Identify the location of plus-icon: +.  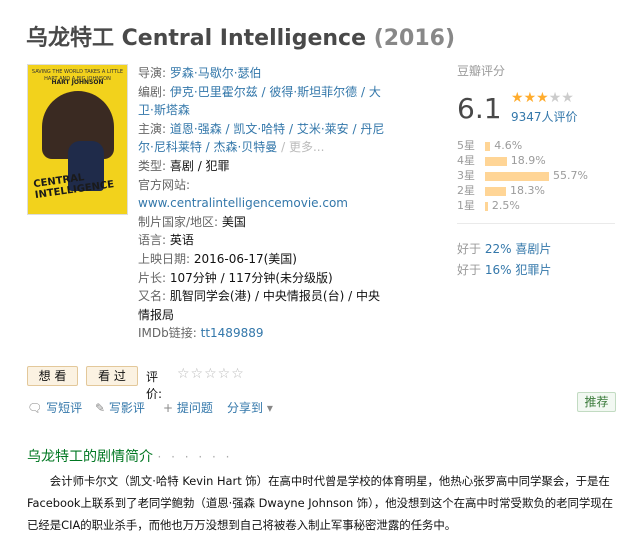
(168, 408).